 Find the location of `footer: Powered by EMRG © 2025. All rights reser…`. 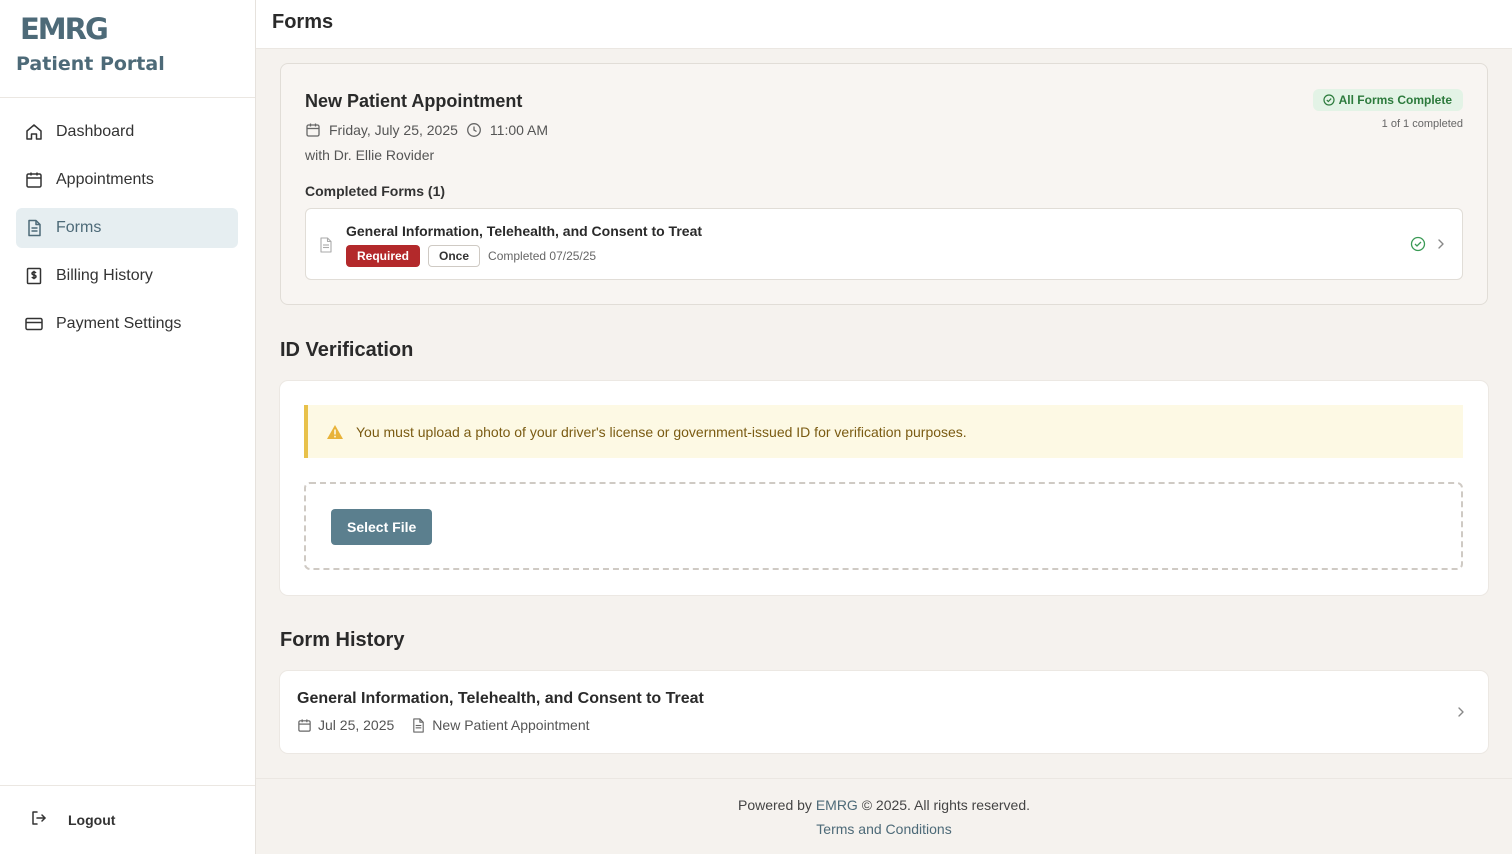

footer: Powered by EMRG © 2025. All rights reser… is located at coordinates (884, 816).